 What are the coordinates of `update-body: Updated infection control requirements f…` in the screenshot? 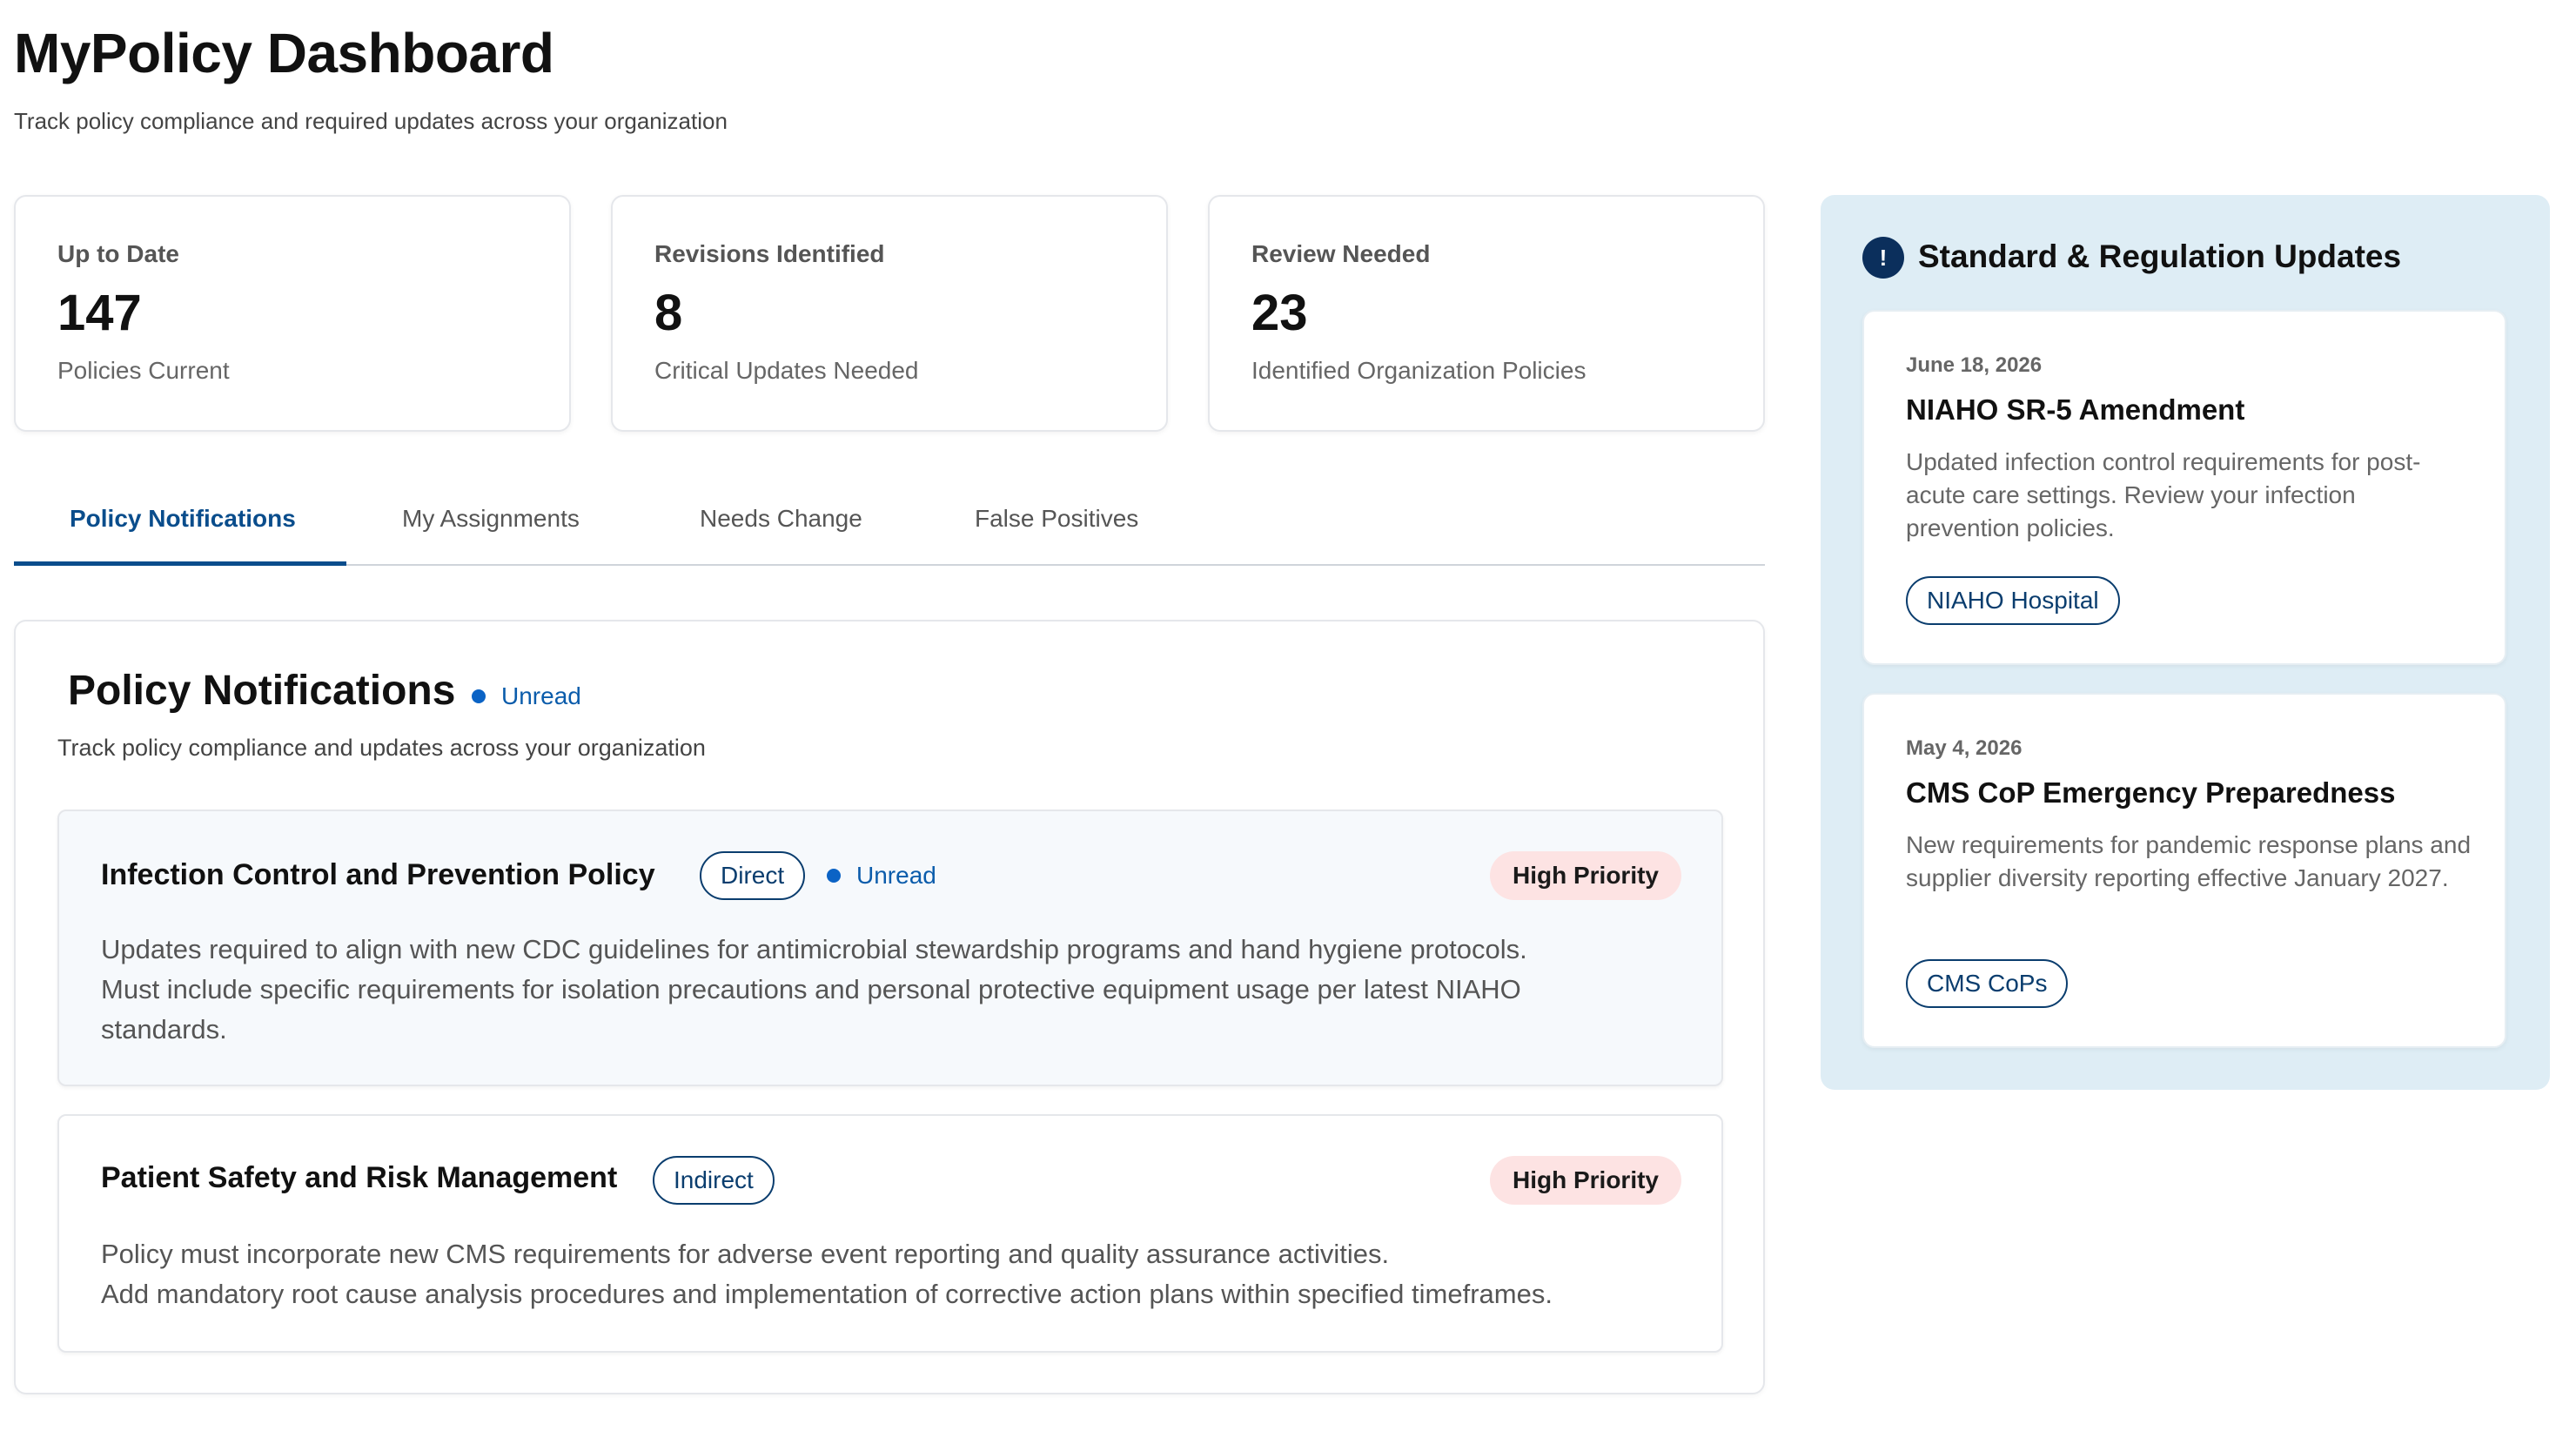 It's located at (2163, 494).